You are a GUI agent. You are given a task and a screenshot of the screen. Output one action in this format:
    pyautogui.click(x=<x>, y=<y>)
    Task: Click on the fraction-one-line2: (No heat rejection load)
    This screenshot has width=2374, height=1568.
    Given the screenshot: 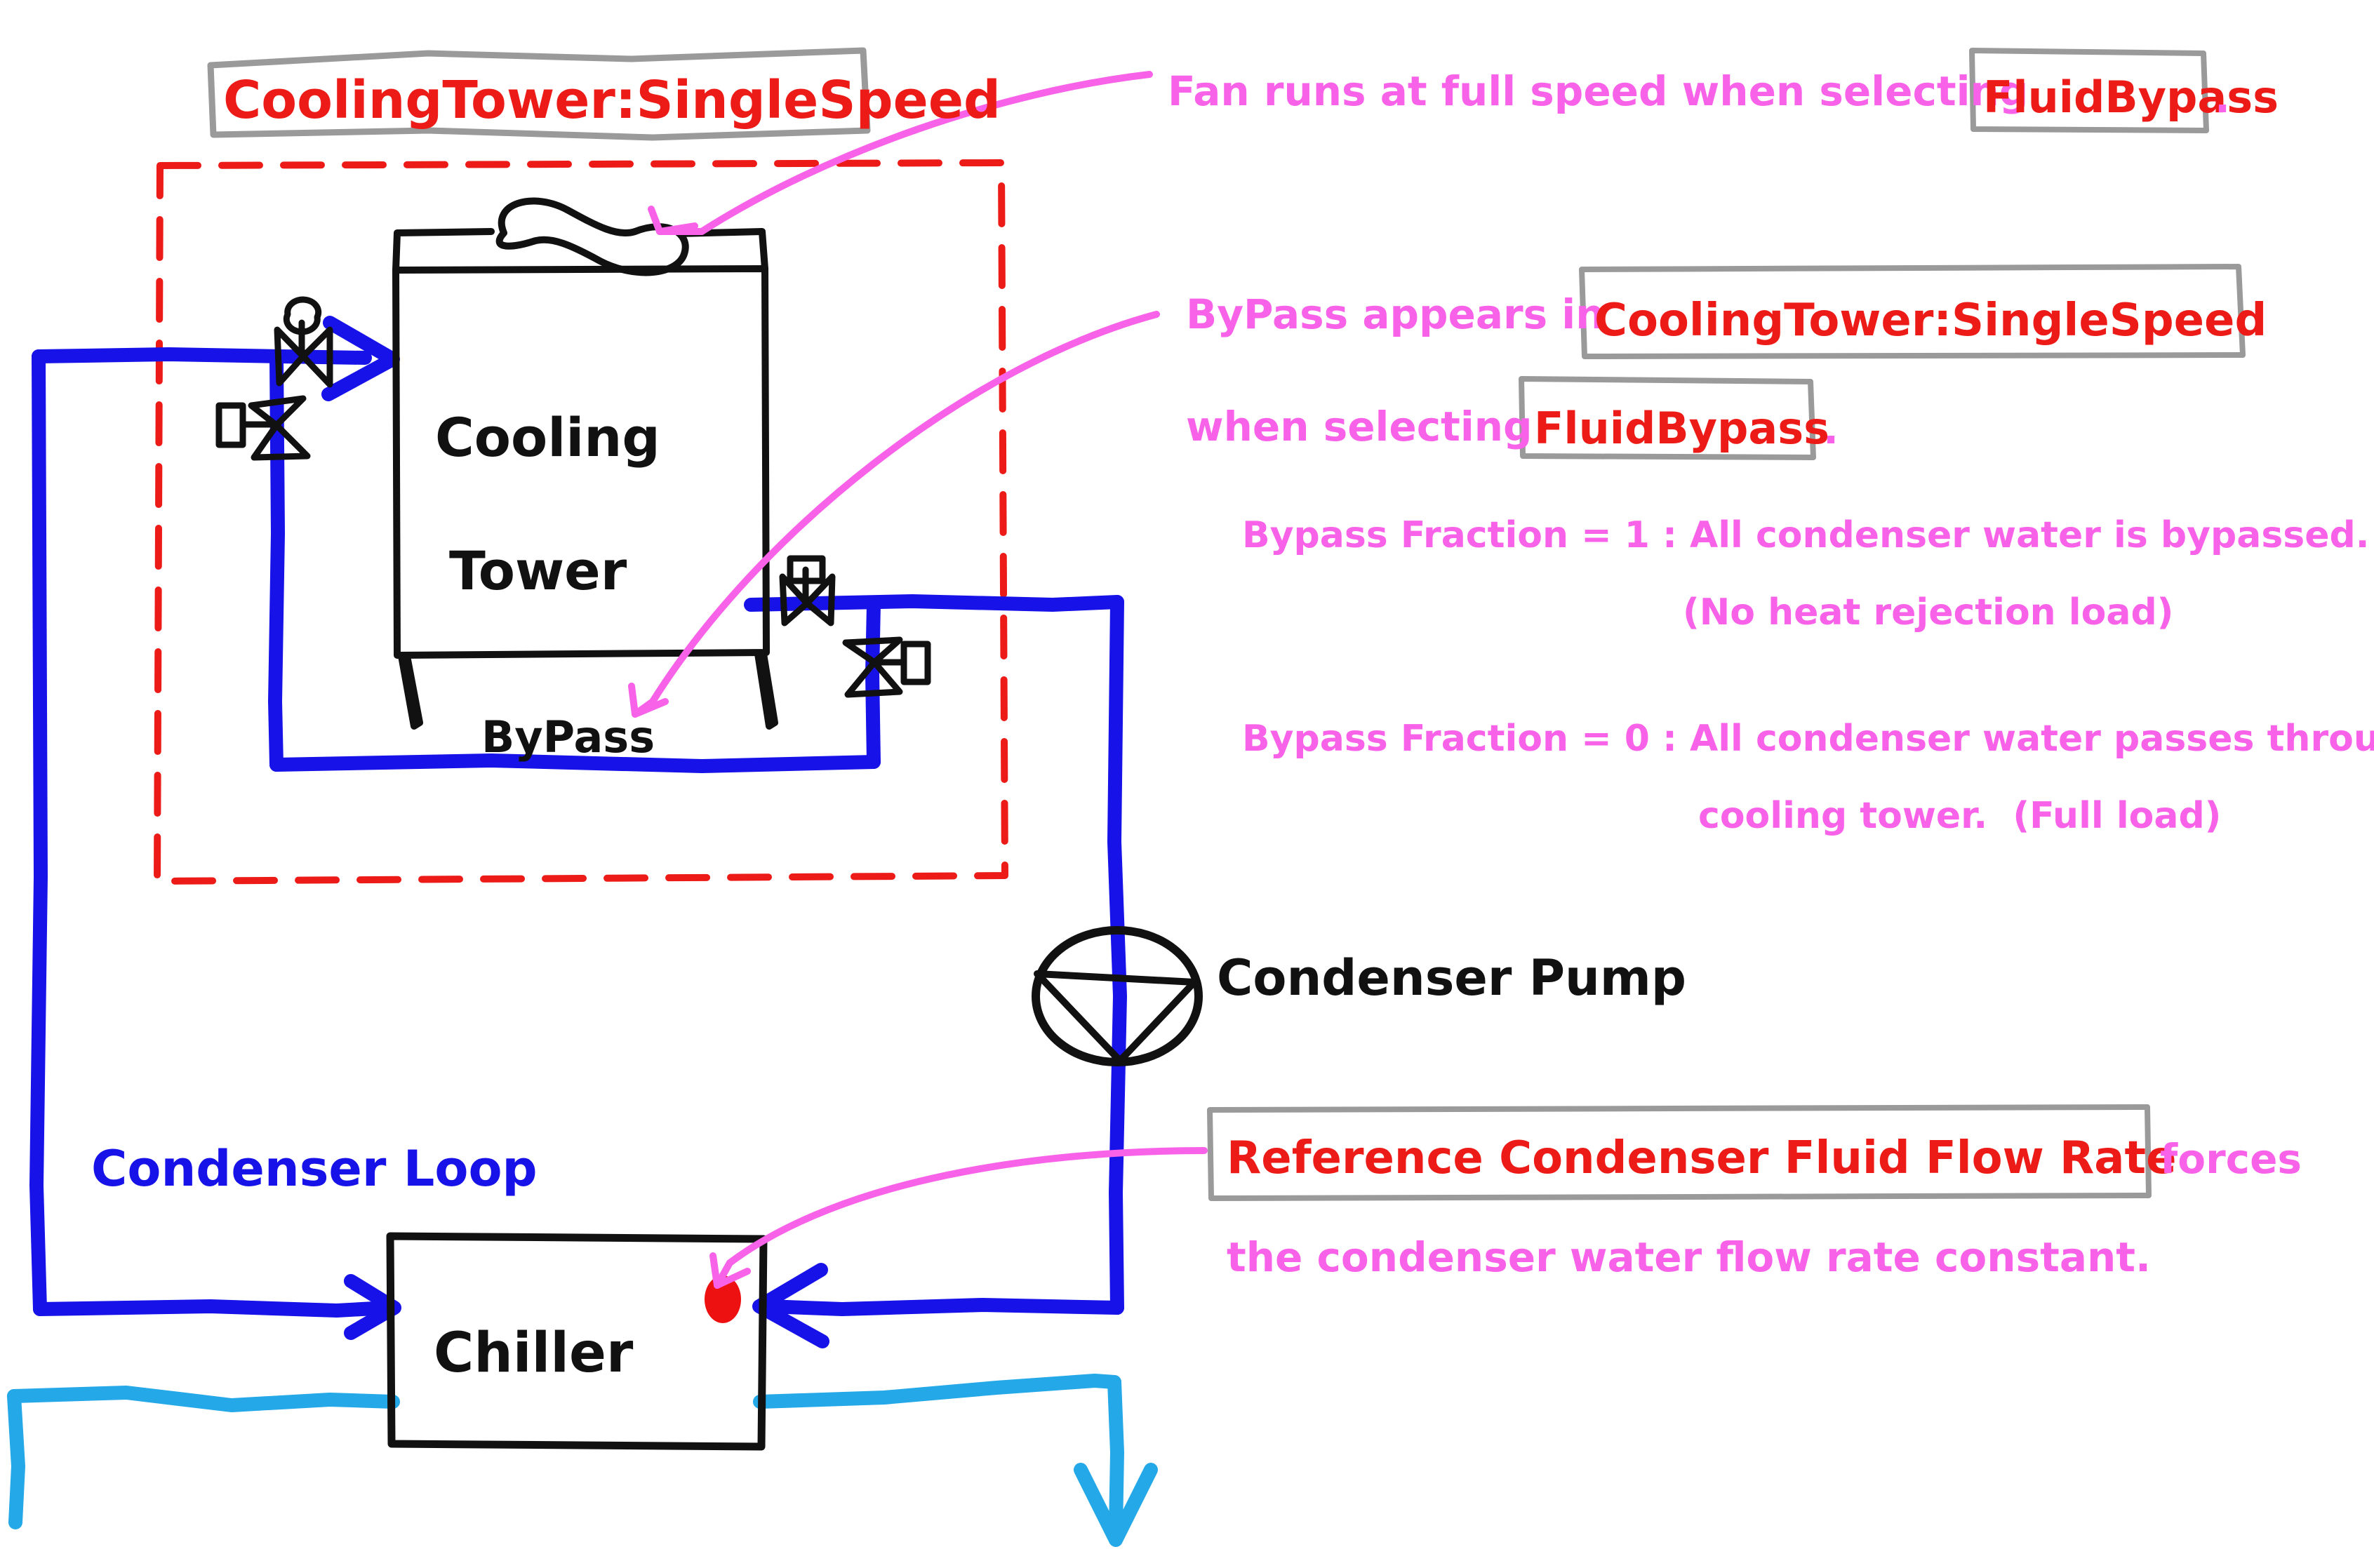 What is the action you would take?
    pyautogui.click(x=1928, y=612)
    